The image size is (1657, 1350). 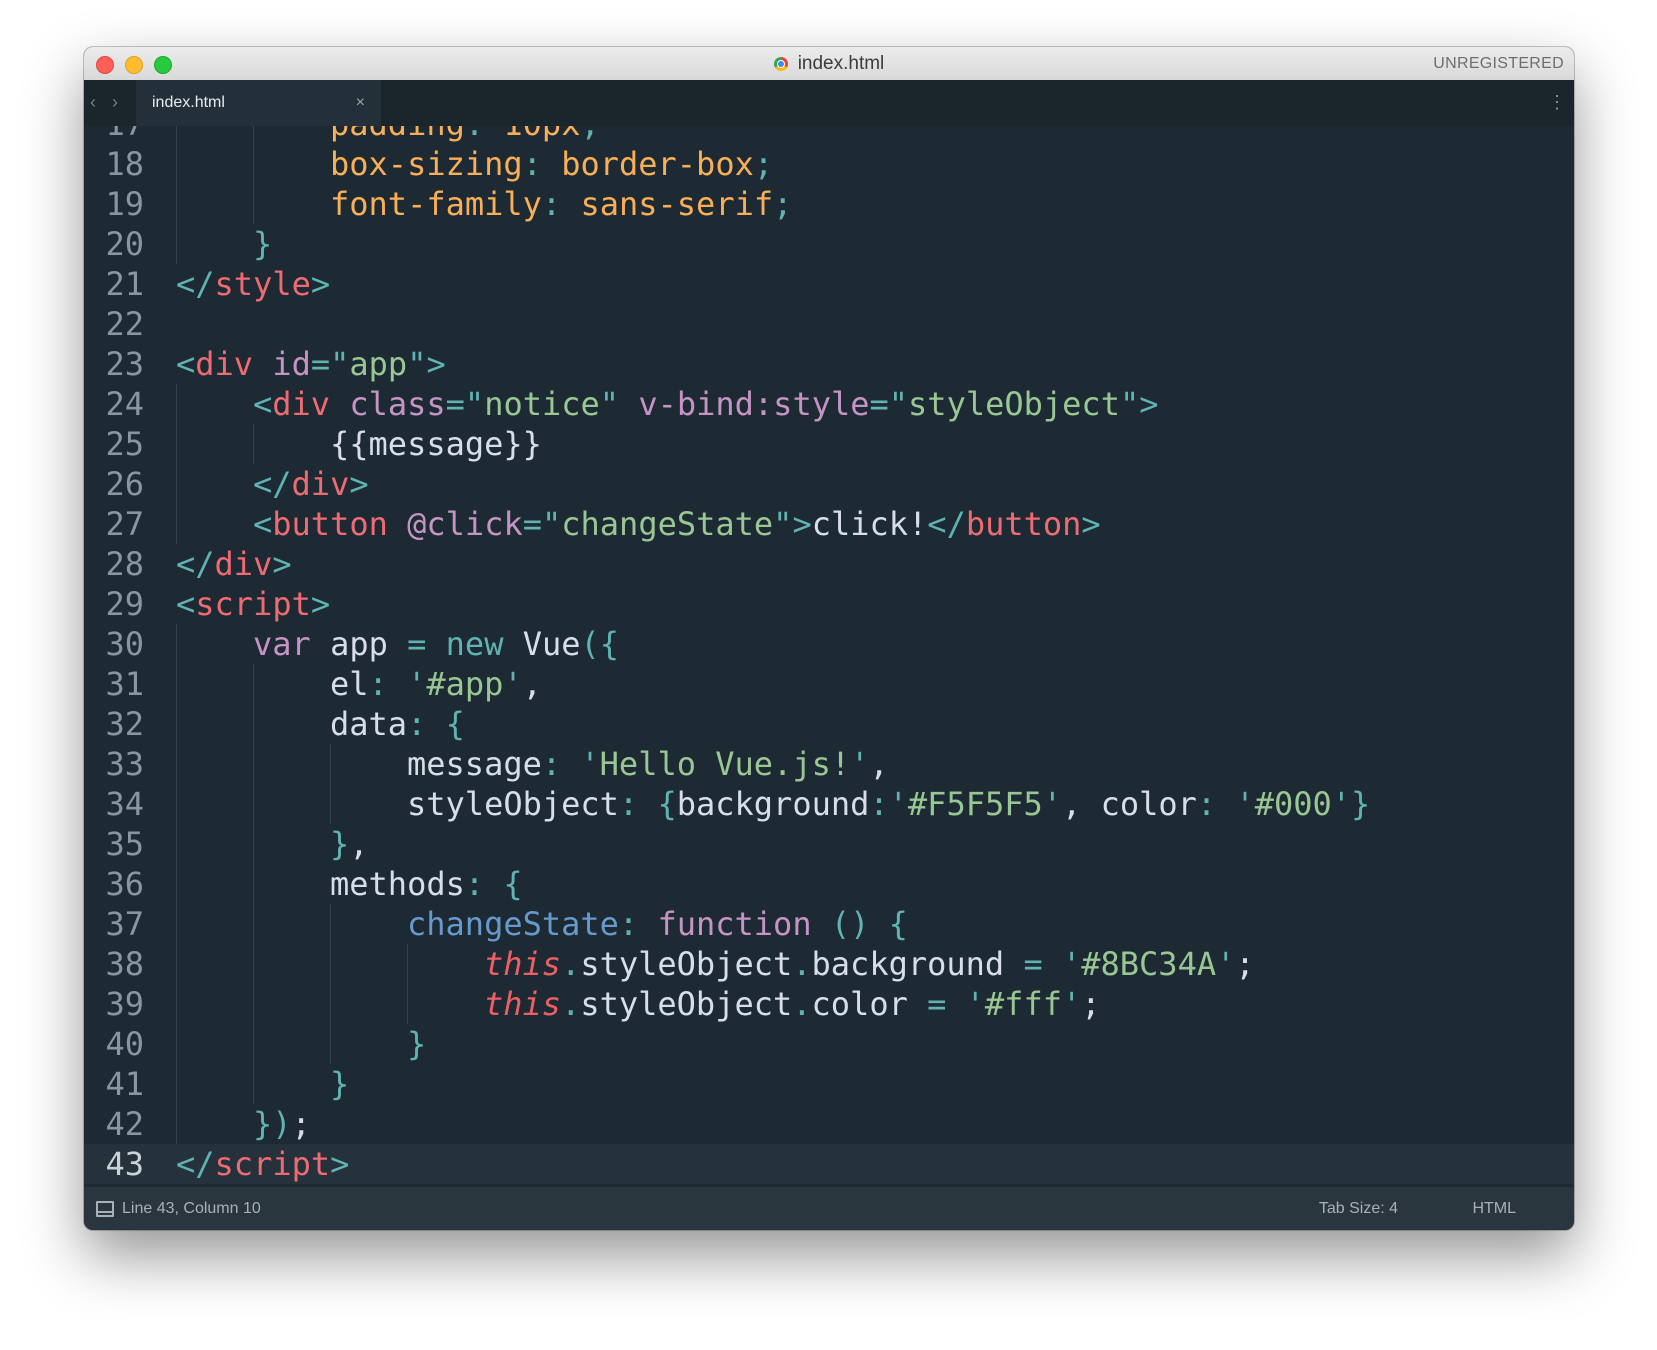 What do you see at coordinates (282, 564) in the screenshot?
I see `code-token: >` at bounding box center [282, 564].